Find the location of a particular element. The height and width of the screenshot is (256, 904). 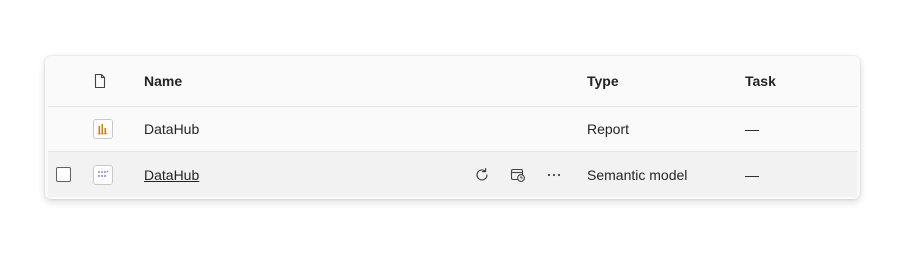

item-name: DataHub is located at coordinates (171, 129).